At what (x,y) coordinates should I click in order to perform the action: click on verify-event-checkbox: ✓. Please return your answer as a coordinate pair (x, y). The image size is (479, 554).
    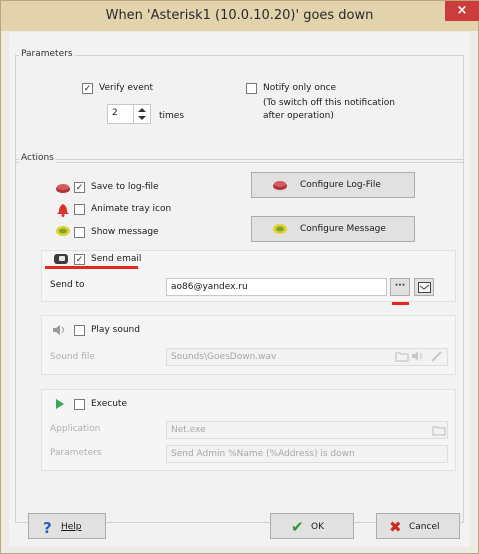
    Looking at the image, I should click on (87, 88).